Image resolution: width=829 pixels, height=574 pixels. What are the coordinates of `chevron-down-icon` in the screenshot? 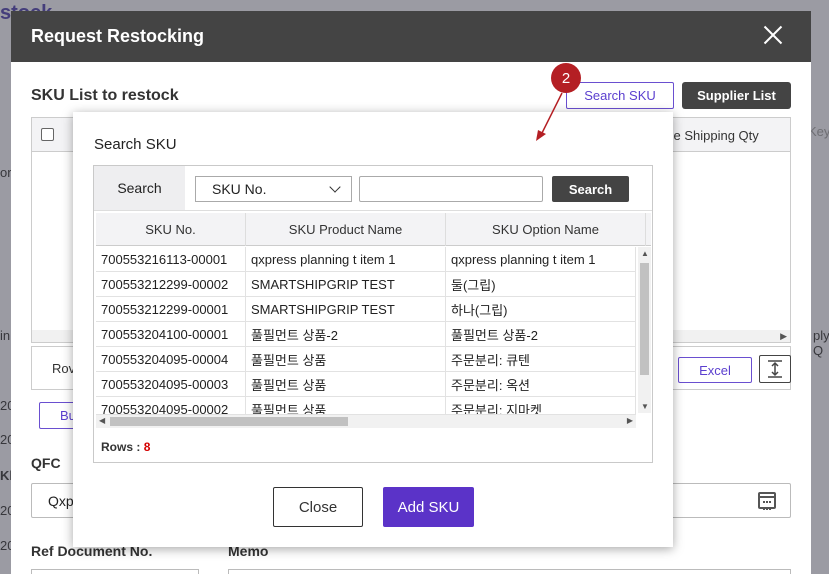 It's located at (335, 187).